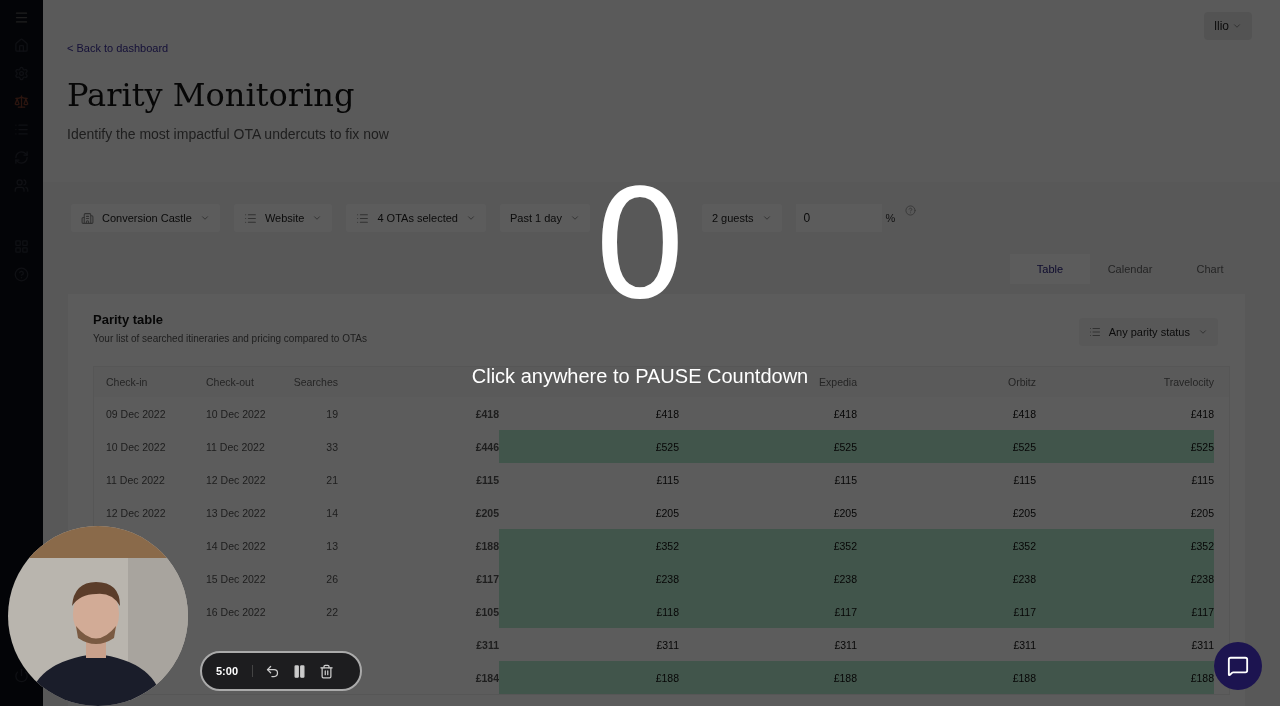  Describe the element at coordinates (1148, 332) in the screenshot. I see `status-dropdown: Any parity status` at that location.